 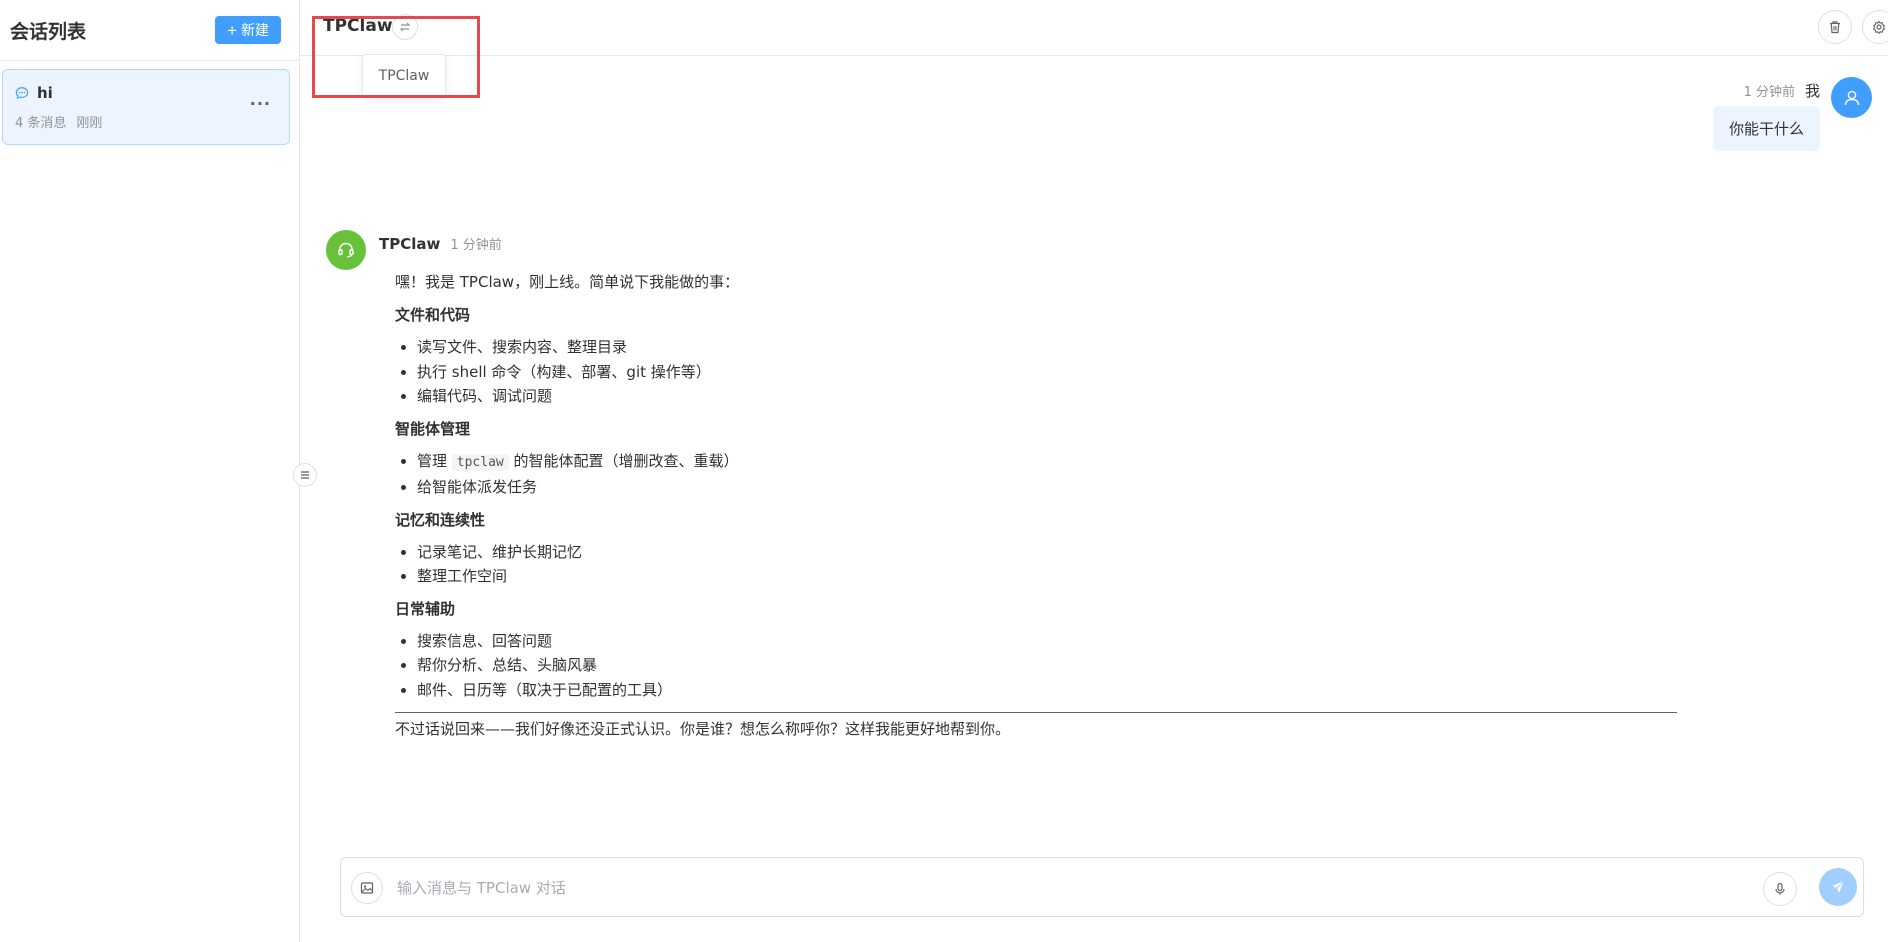 What do you see at coordinates (1036, 487) in the screenshot?
I see `list-item: 给智能体派发任务` at bounding box center [1036, 487].